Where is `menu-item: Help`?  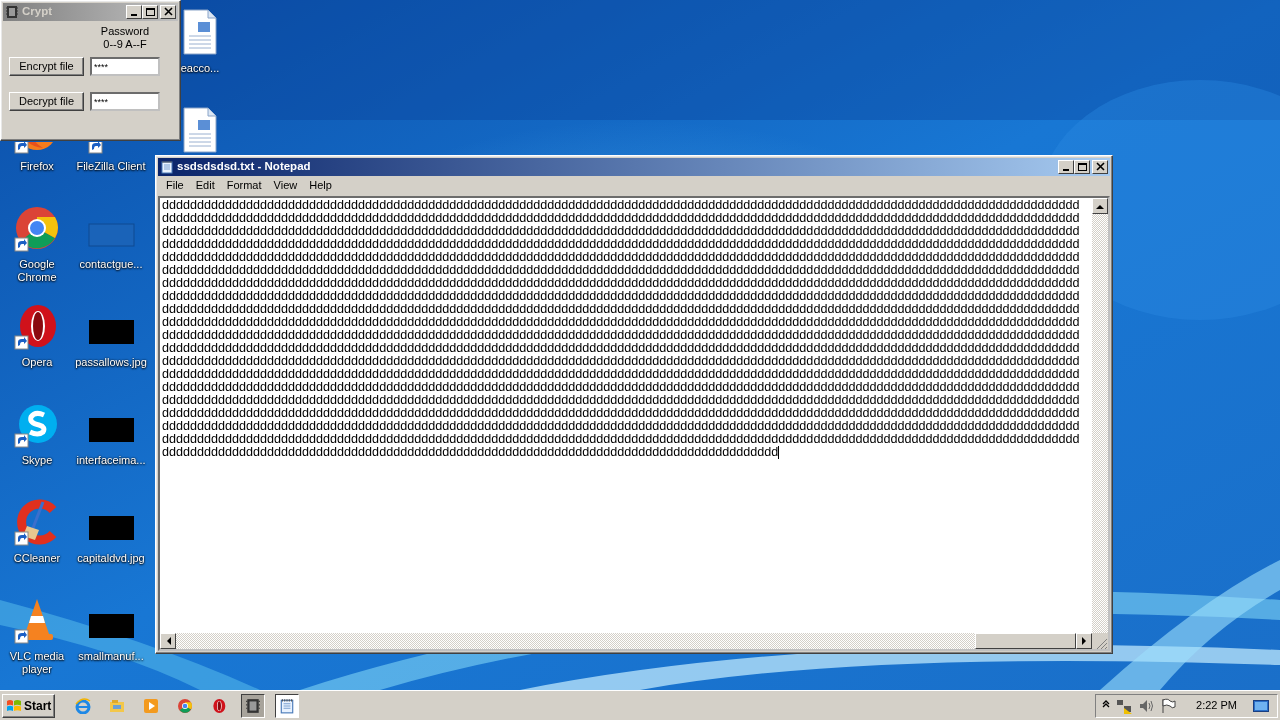 menu-item: Help is located at coordinates (320, 185).